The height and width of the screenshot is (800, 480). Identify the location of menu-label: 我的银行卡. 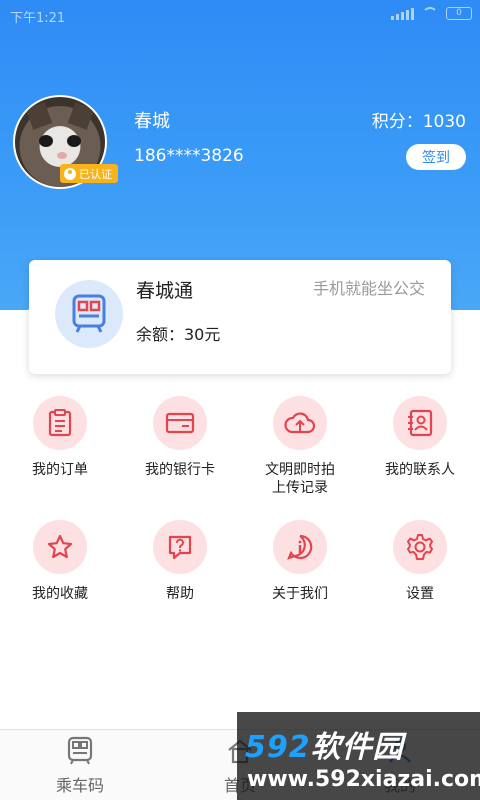
(180, 470).